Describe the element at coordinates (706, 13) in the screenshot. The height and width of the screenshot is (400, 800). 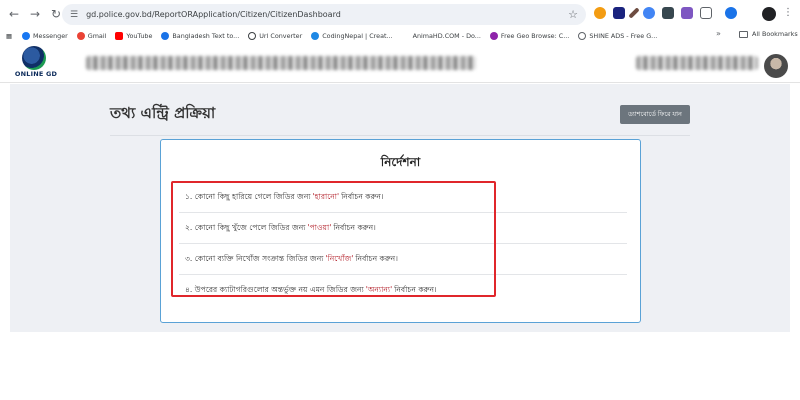
I see `puzzle-extensions-icon` at that location.